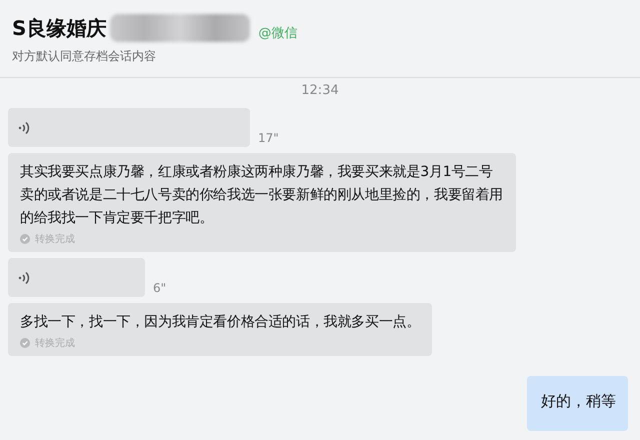  What do you see at coordinates (320, 90) in the screenshot?
I see `timestamp: 12:34` at bounding box center [320, 90].